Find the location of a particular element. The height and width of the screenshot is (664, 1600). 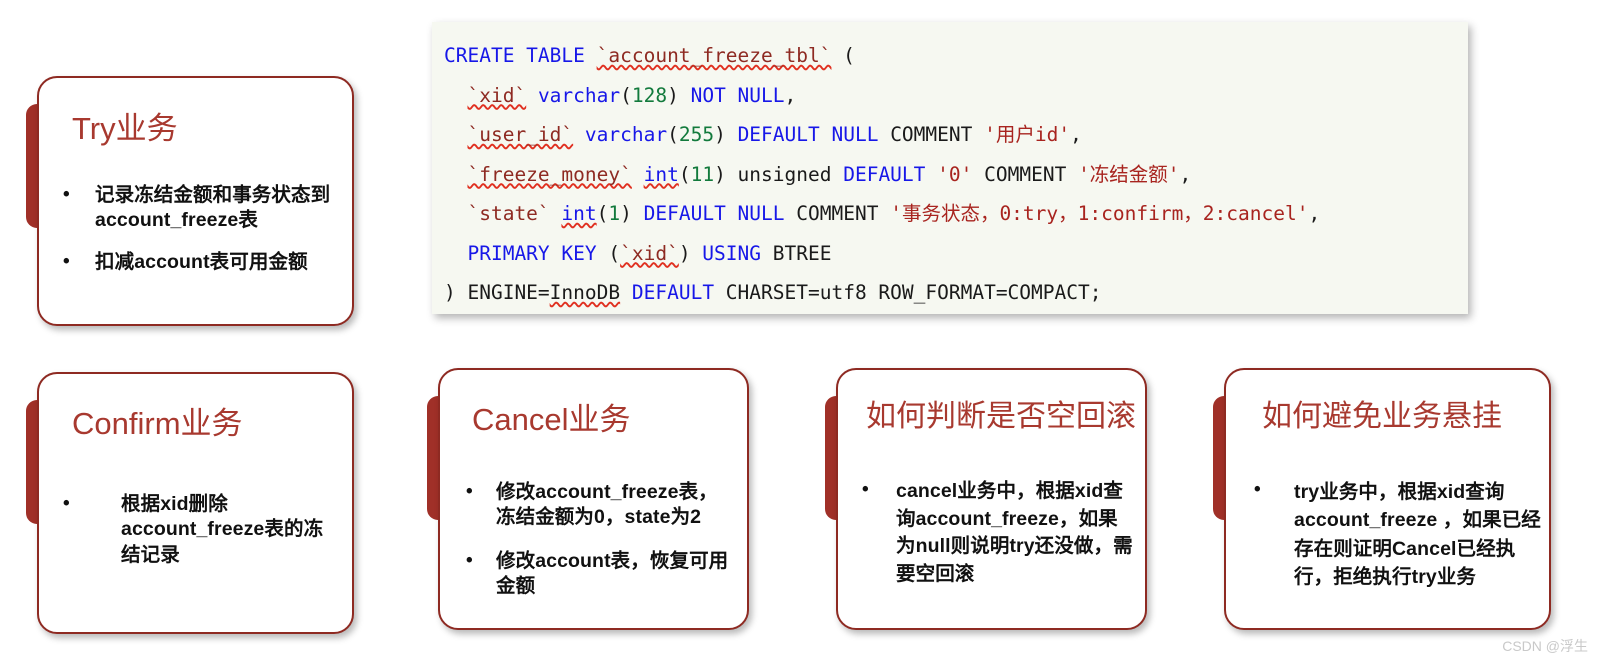

card-title: 如何避免业务悬挂 is located at coordinates (1382, 416).